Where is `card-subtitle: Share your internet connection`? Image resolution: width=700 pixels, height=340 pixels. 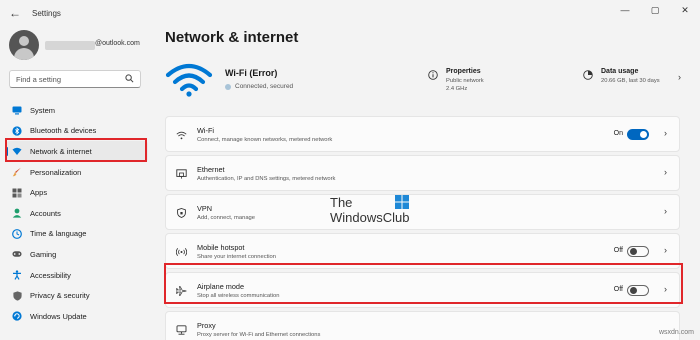
card-subtitle: Share your internet connection is located at coordinates (236, 257).